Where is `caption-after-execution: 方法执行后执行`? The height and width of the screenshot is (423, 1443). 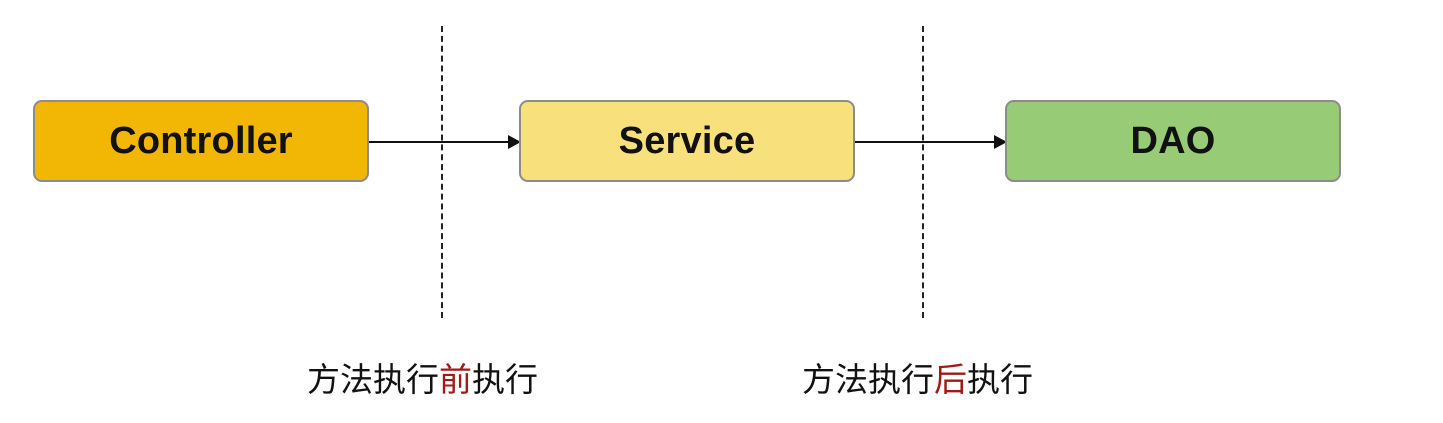
caption-after-execution: 方法执行后执行 is located at coordinates (917, 380).